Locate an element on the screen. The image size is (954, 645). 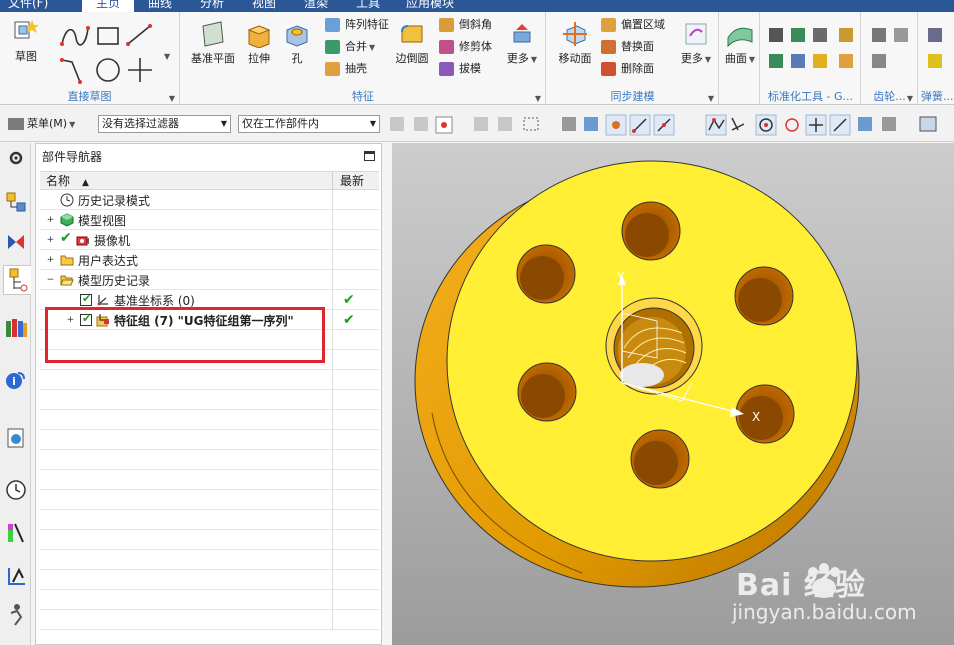
column-header-latest: 最新 is located at coordinates (352, 181).